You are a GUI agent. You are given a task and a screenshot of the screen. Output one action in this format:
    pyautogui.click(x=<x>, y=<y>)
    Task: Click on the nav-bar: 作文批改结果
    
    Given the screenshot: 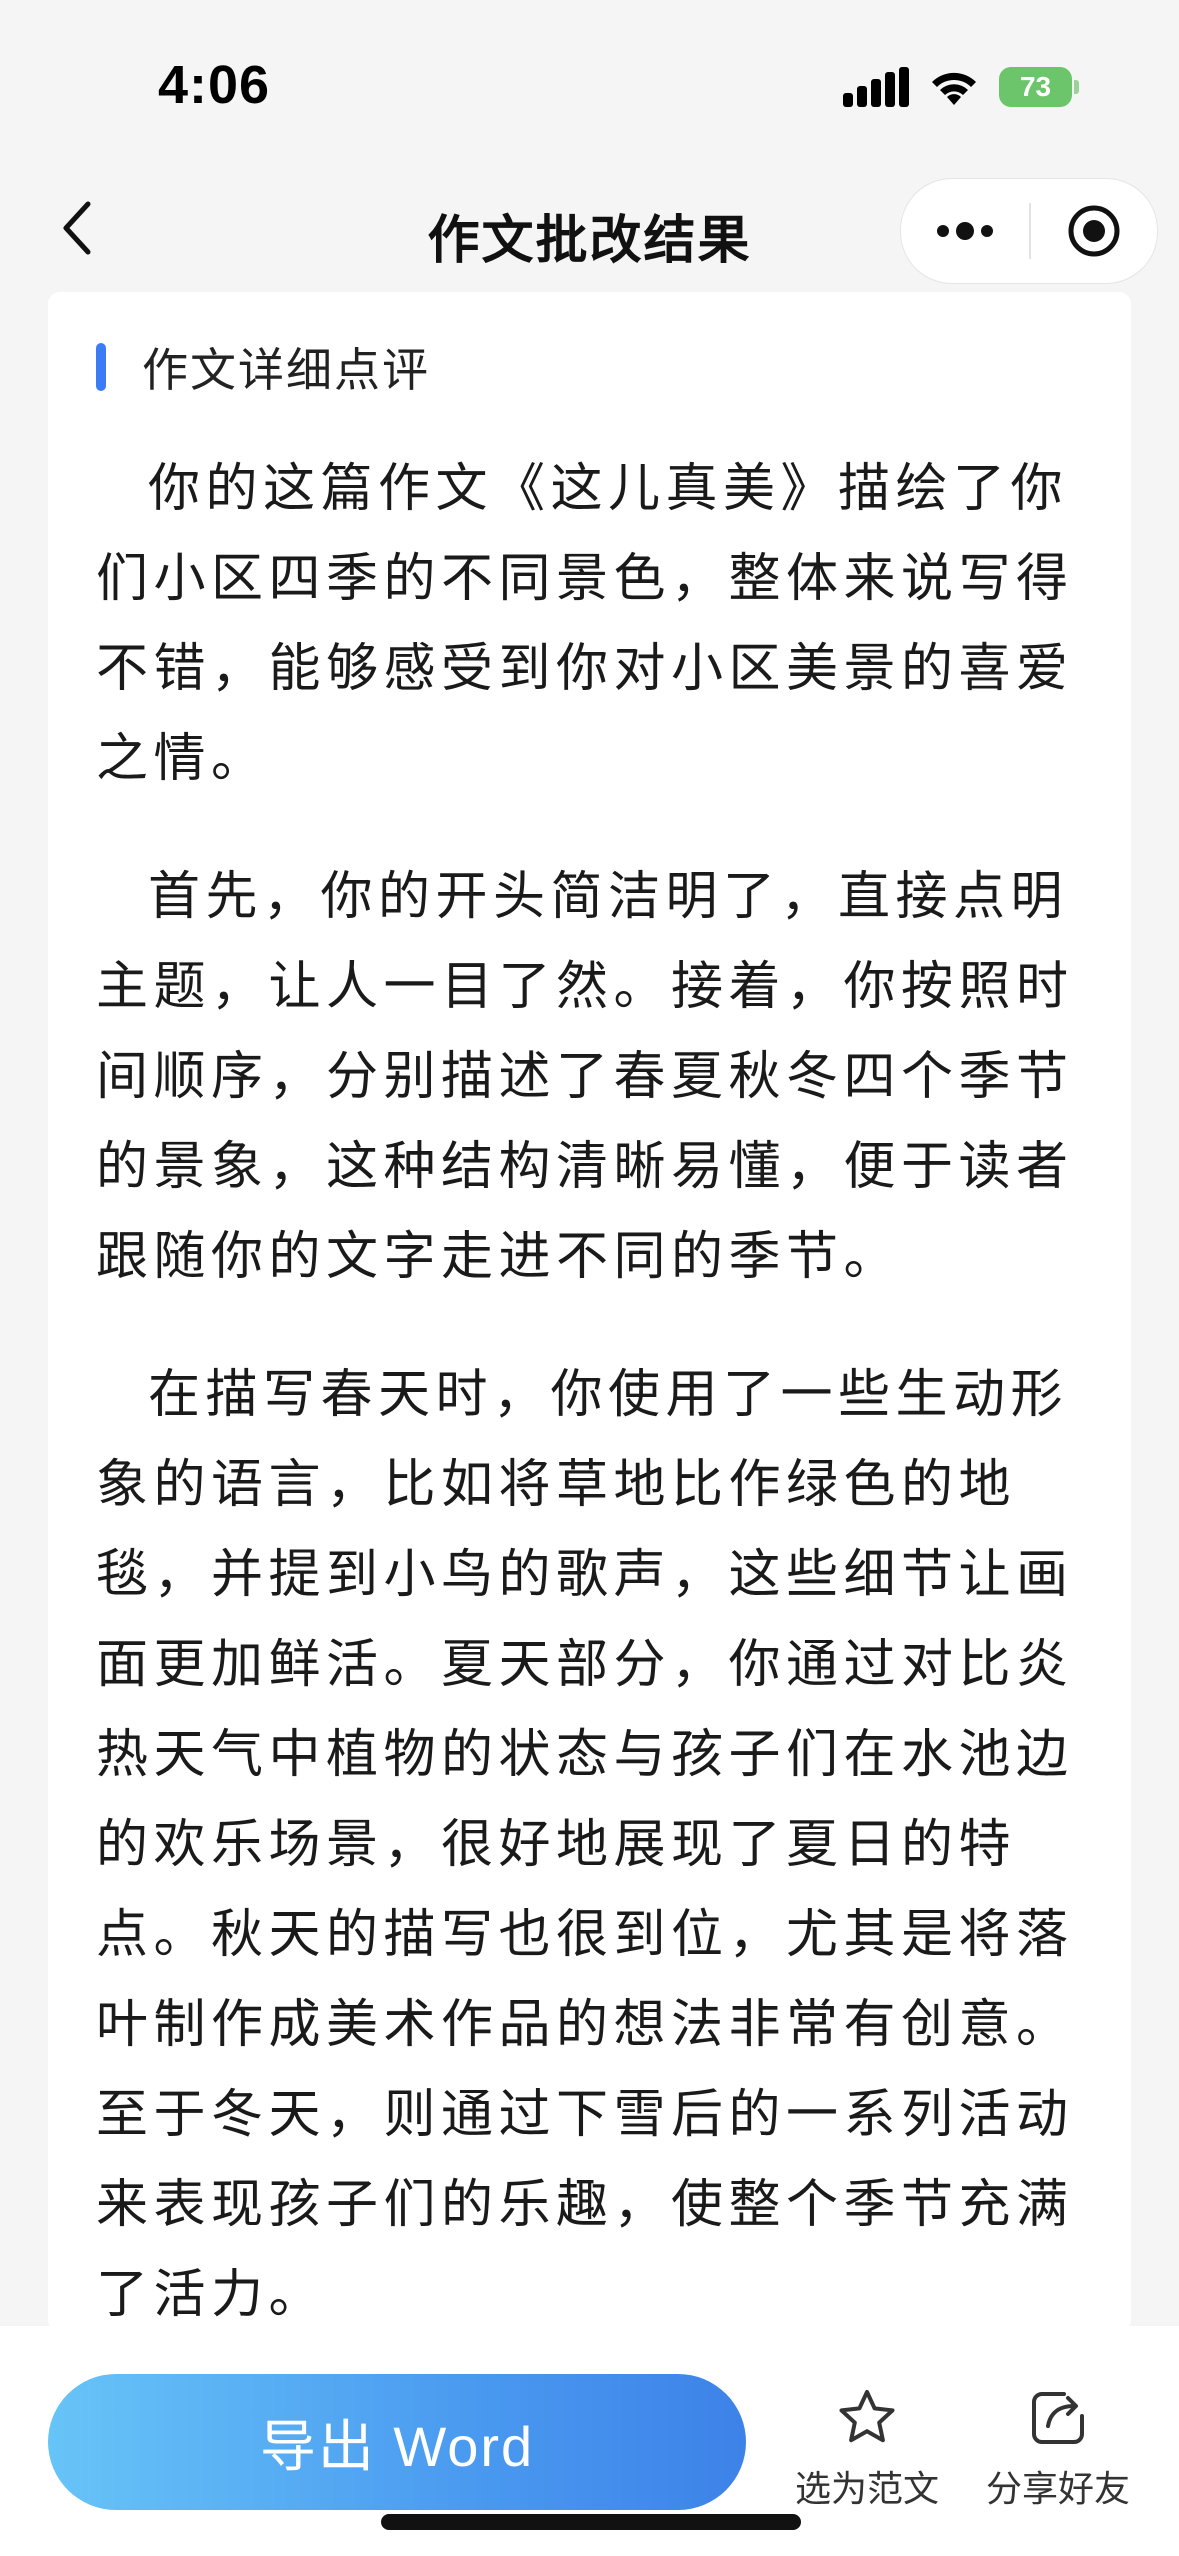 What is the action you would take?
    pyautogui.click(x=589, y=230)
    